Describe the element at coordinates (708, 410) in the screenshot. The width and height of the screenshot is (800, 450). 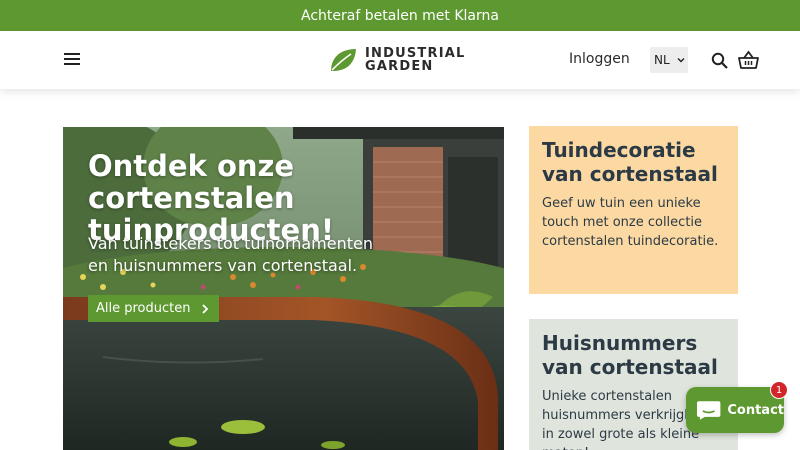
I see `chat-icon` at that location.